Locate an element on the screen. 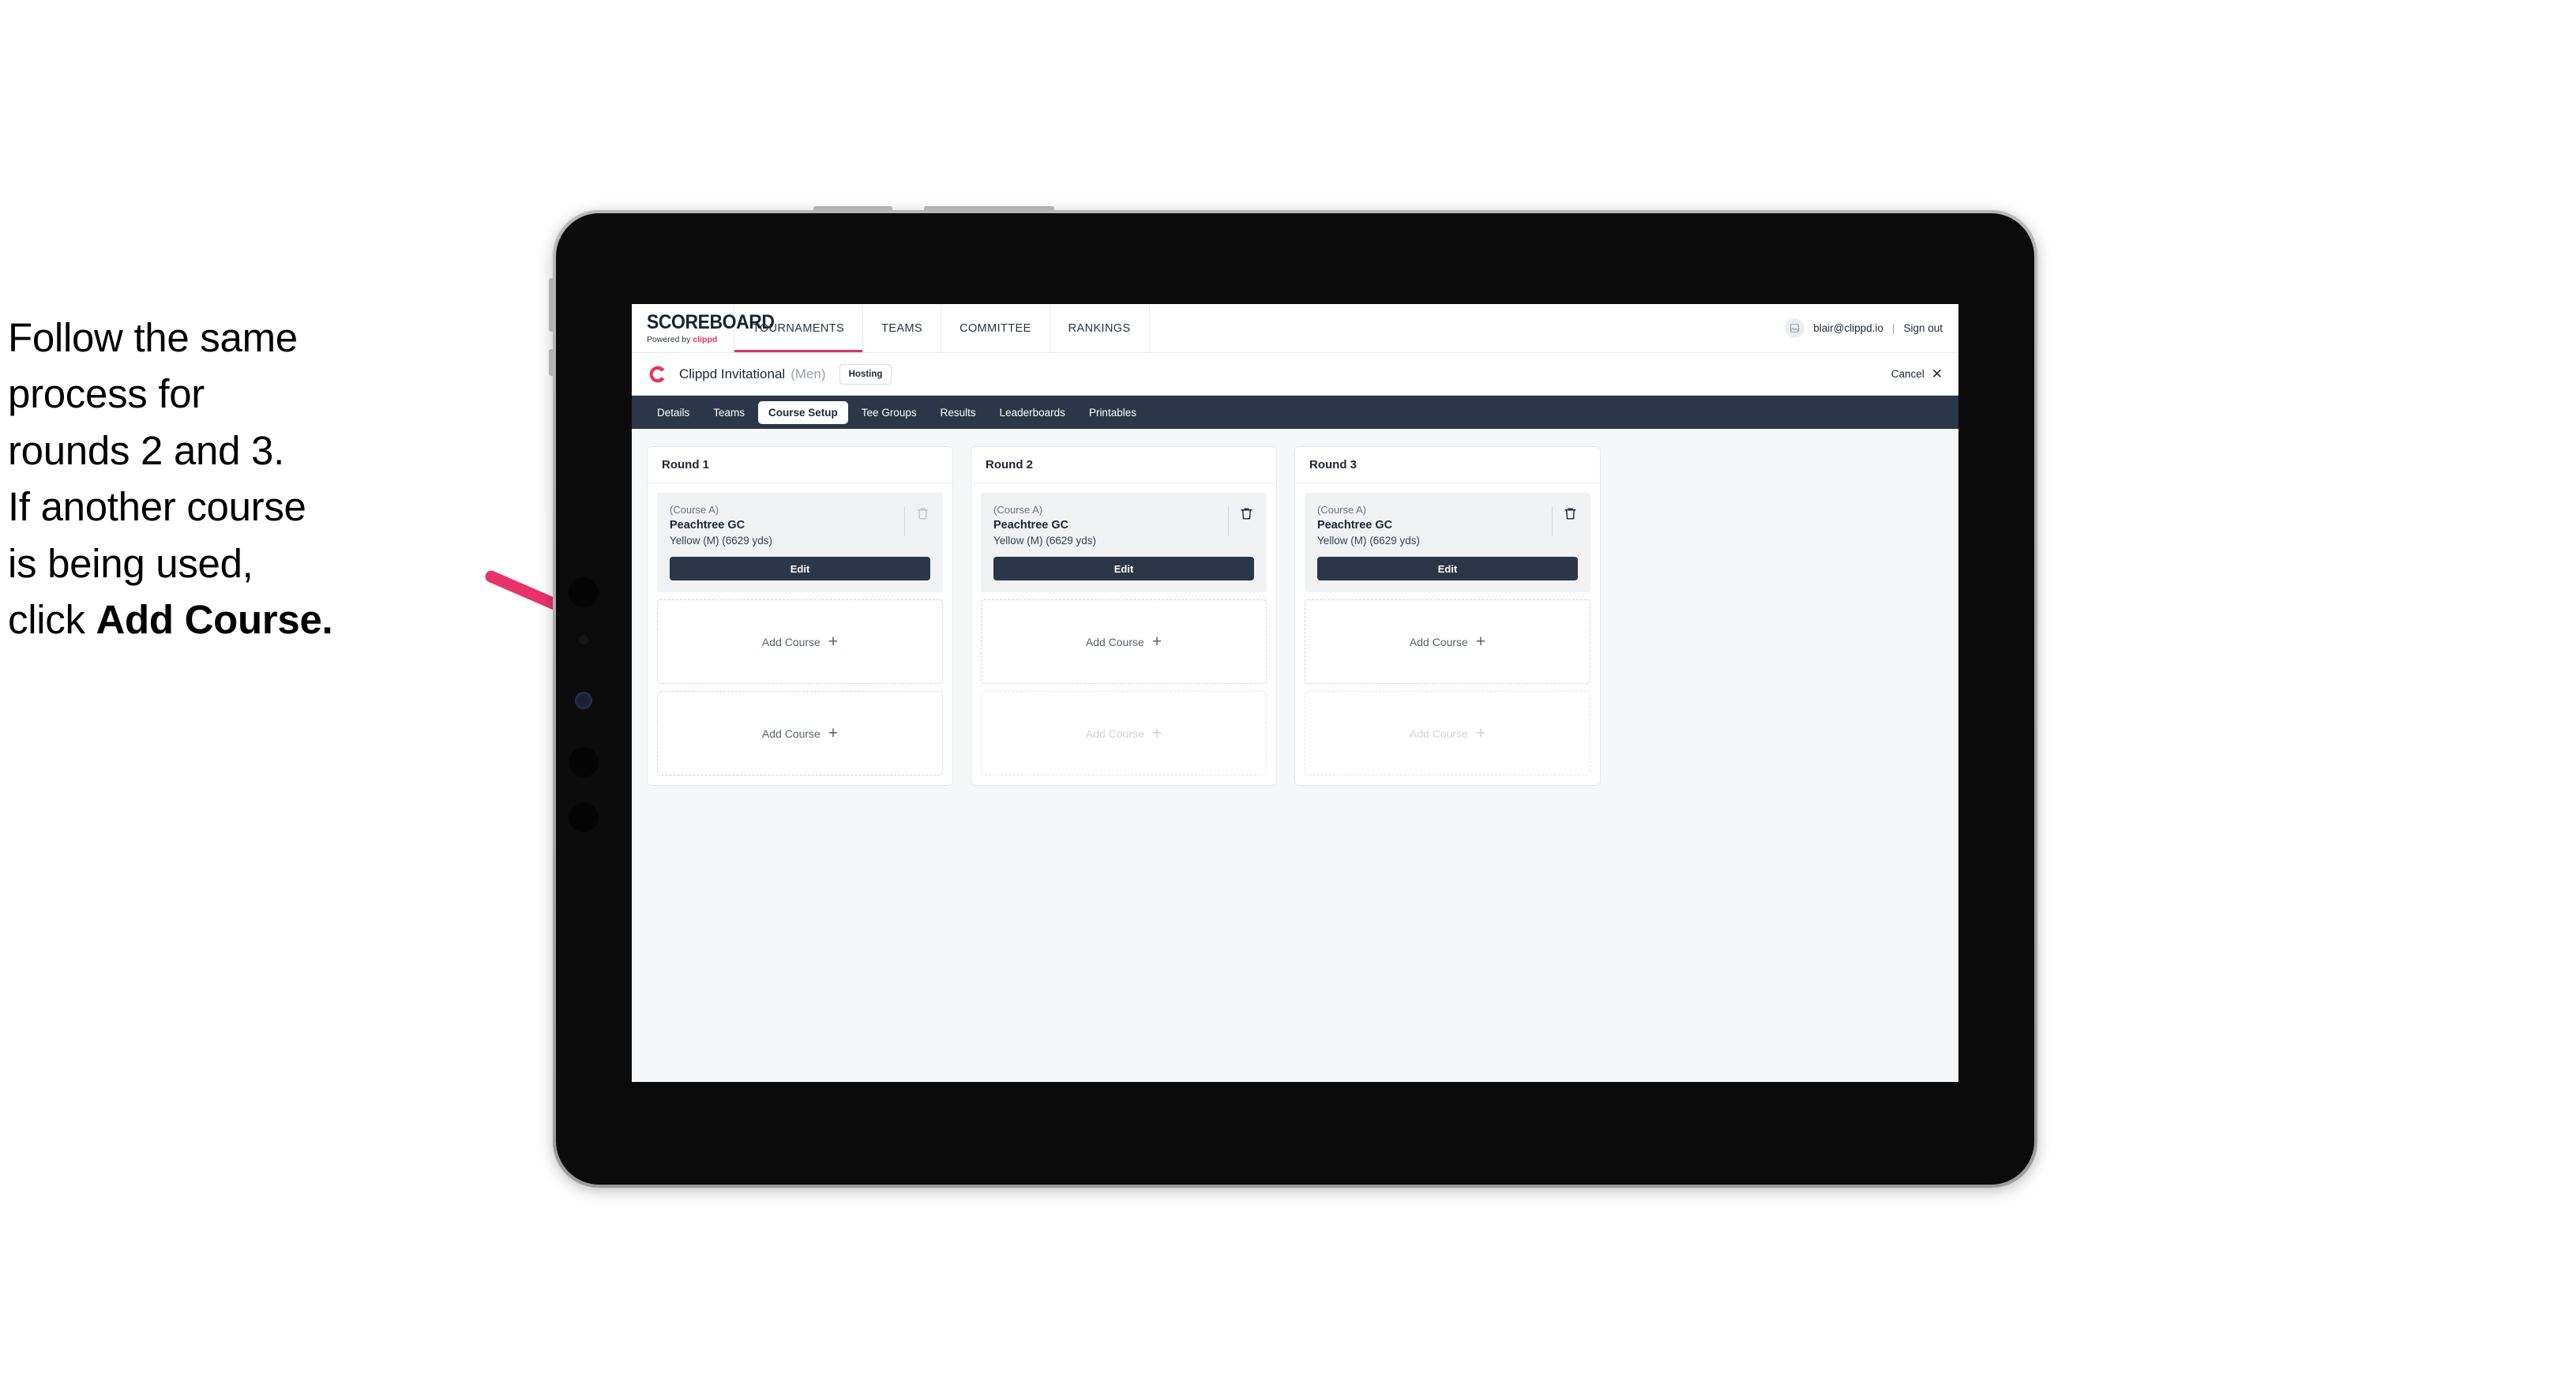  nav-label-rankings: RANKINGS is located at coordinates (1099, 328).